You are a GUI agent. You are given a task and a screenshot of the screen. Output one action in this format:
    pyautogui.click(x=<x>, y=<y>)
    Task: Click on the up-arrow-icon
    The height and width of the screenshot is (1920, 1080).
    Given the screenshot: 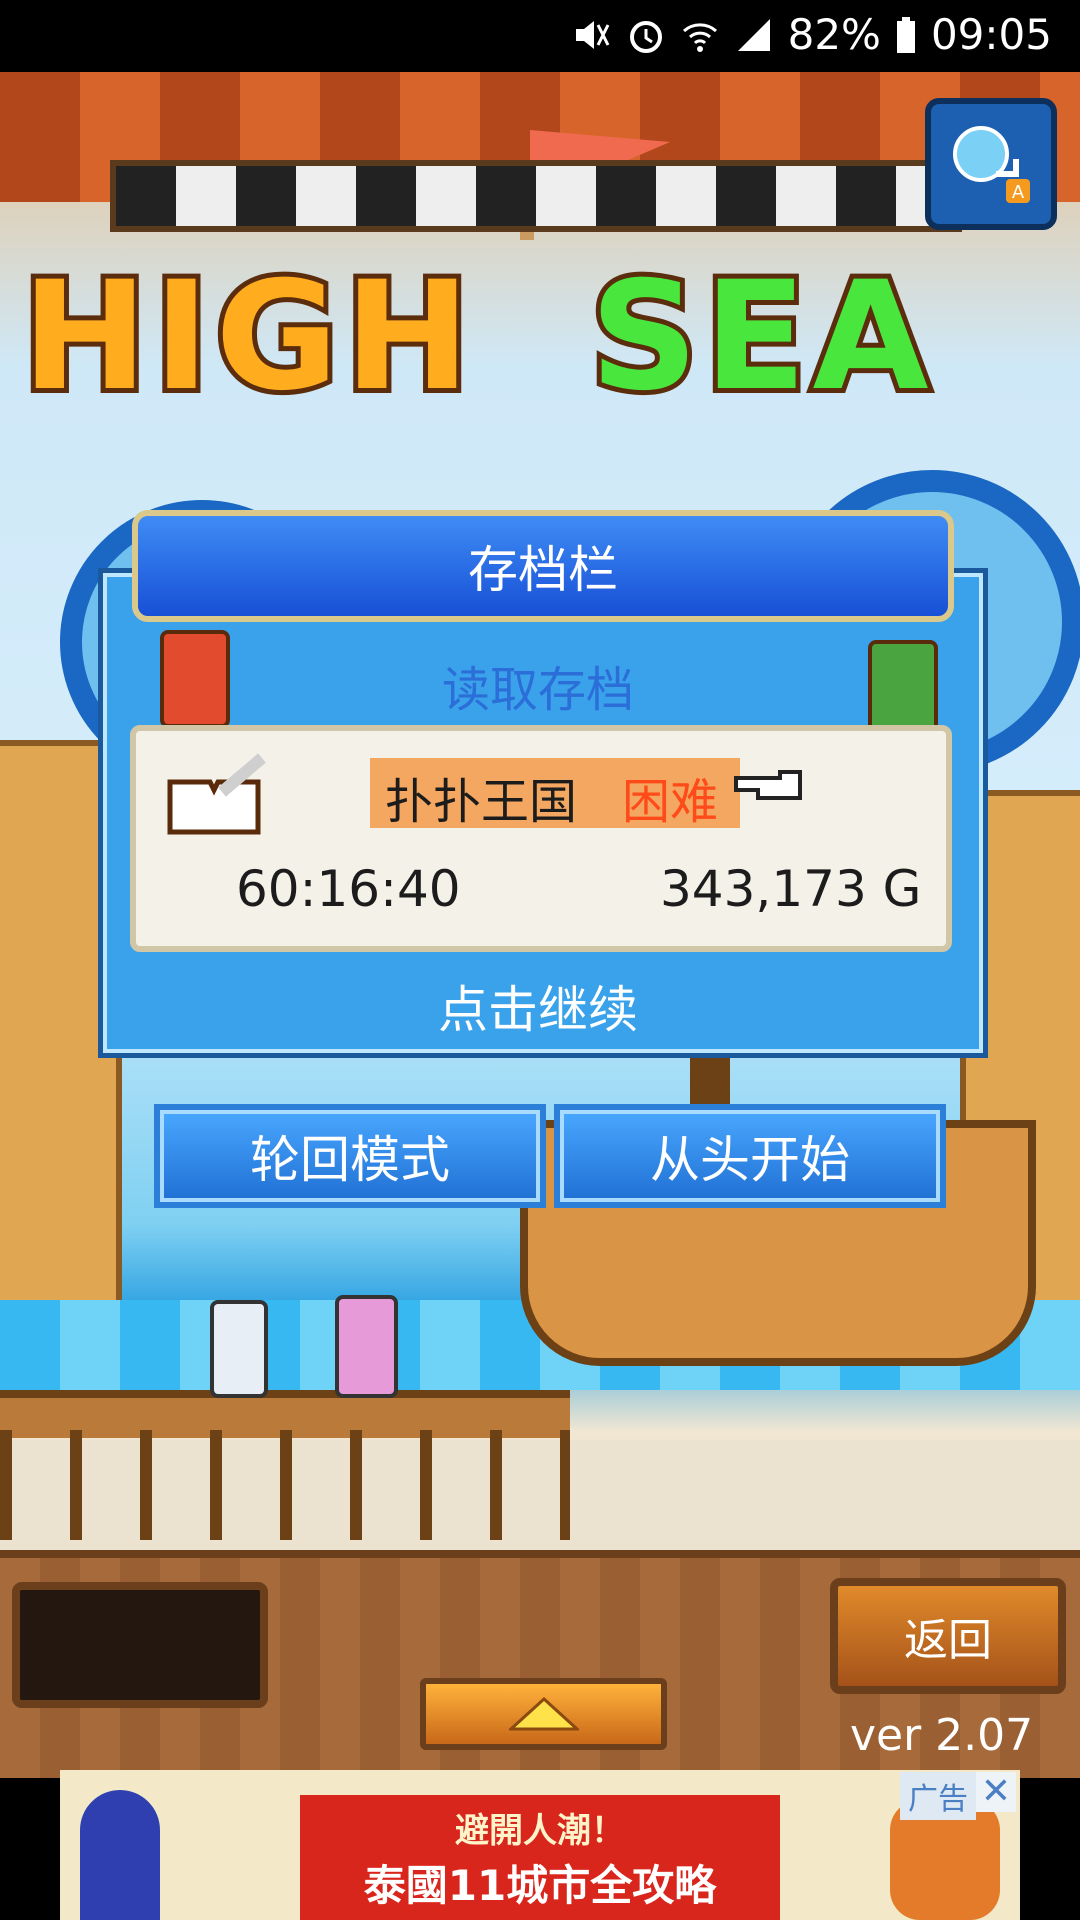 What is the action you would take?
    pyautogui.click(x=543, y=1714)
    